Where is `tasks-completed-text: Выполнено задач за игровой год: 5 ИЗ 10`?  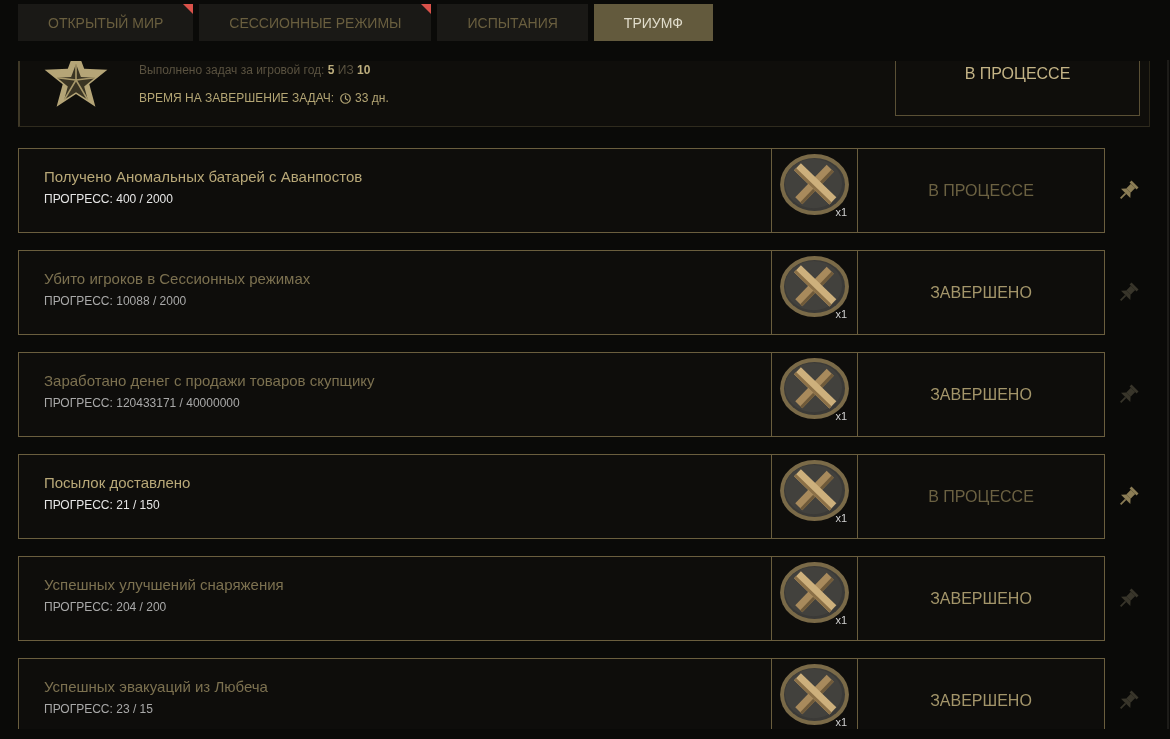 tasks-completed-text: Выполнено задач за игровой год: 5 ИЗ 10 is located at coordinates (255, 70).